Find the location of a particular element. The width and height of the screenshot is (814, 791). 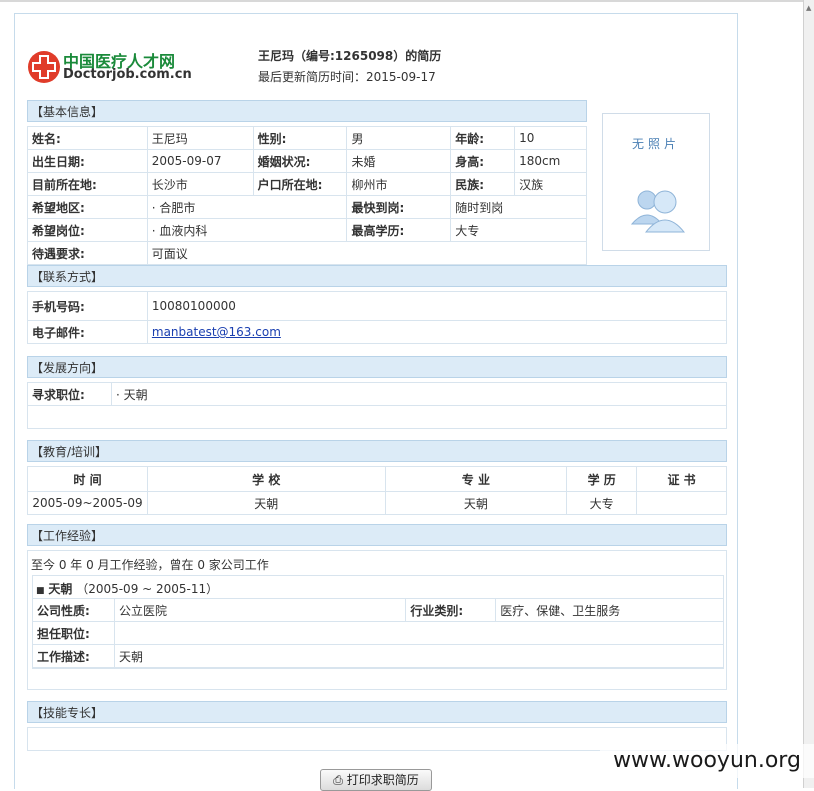

job-label: 寻求职位: is located at coordinates (69, 394).